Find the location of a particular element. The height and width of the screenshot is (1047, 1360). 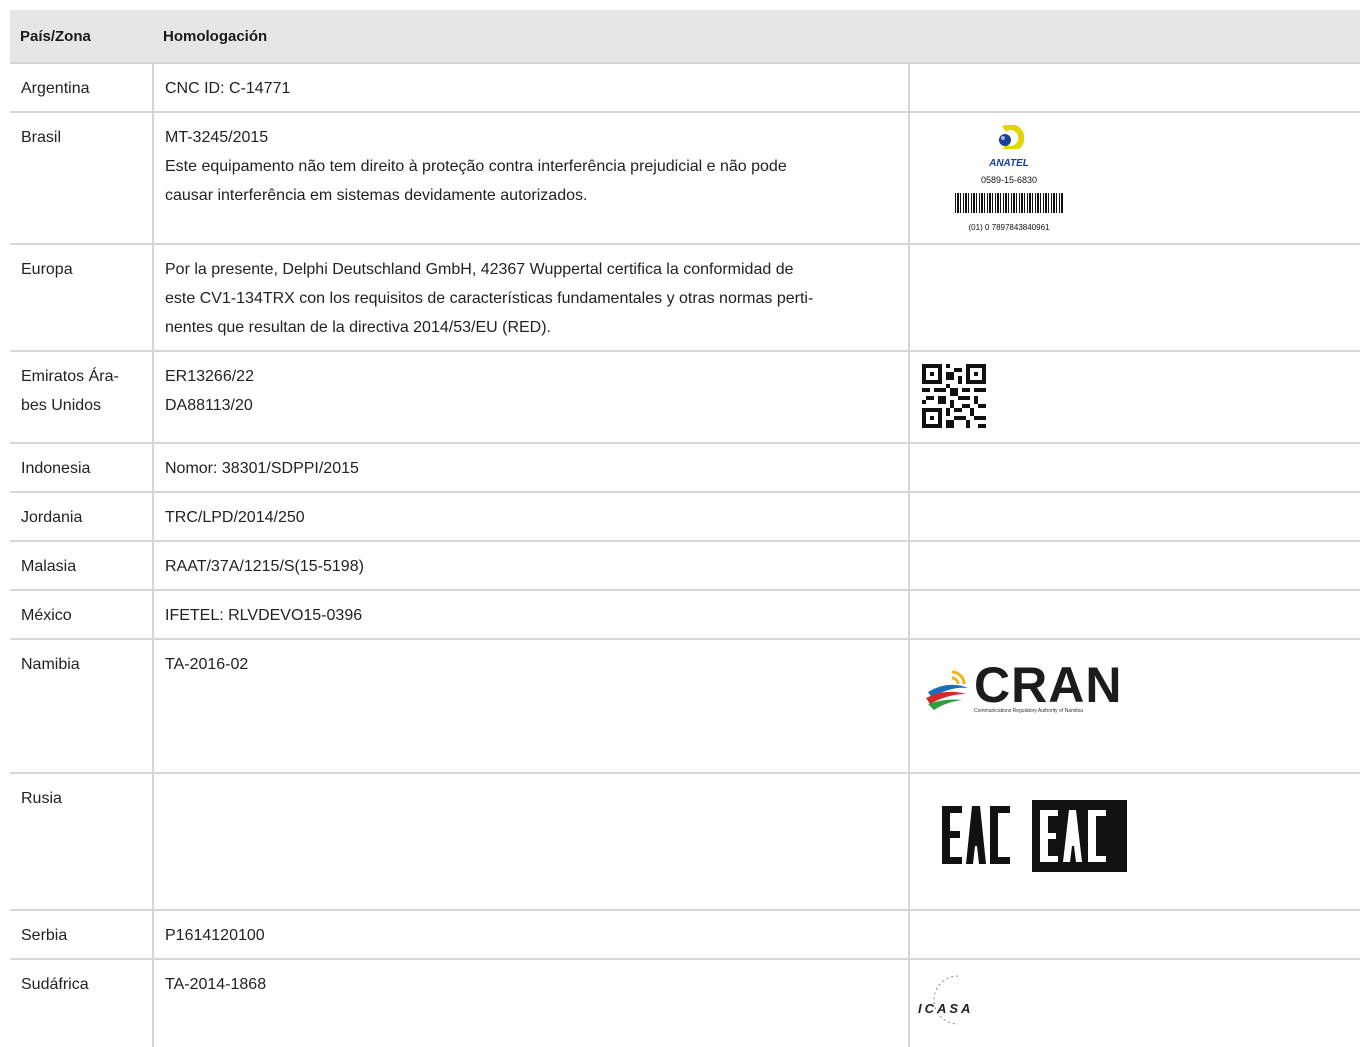

approval-line: MT-3245/2015 is located at coordinates (217, 137).